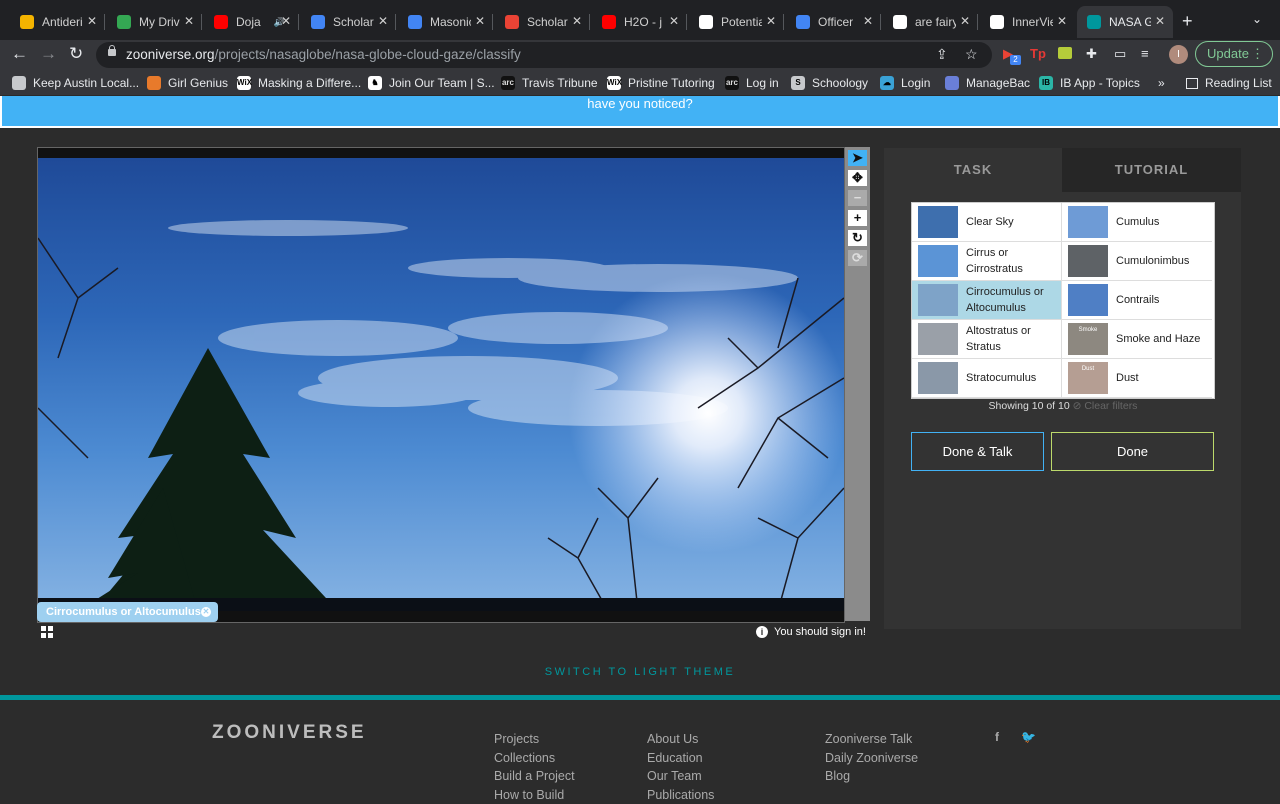 The image size is (1280, 804). I want to click on footer-link: Daily Zooniverse, so click(871, 758).